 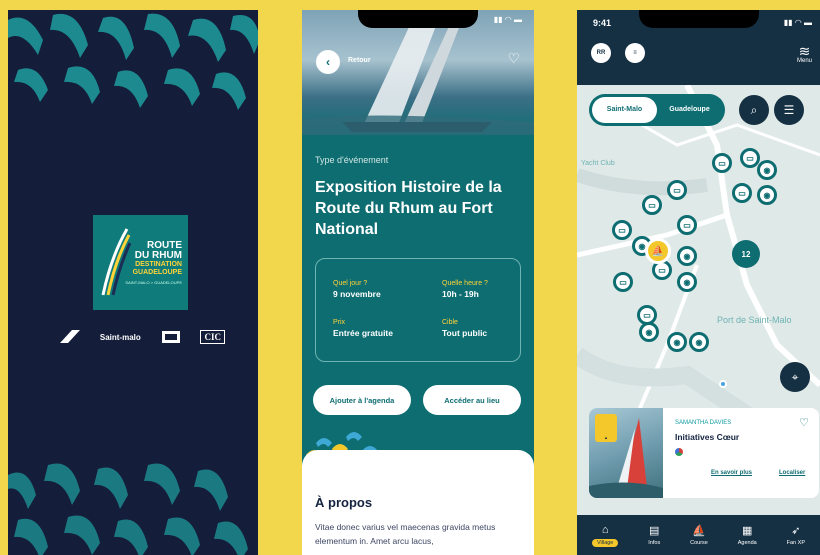 I want to click on search-button: ⌕, so click(x=754, y=110).